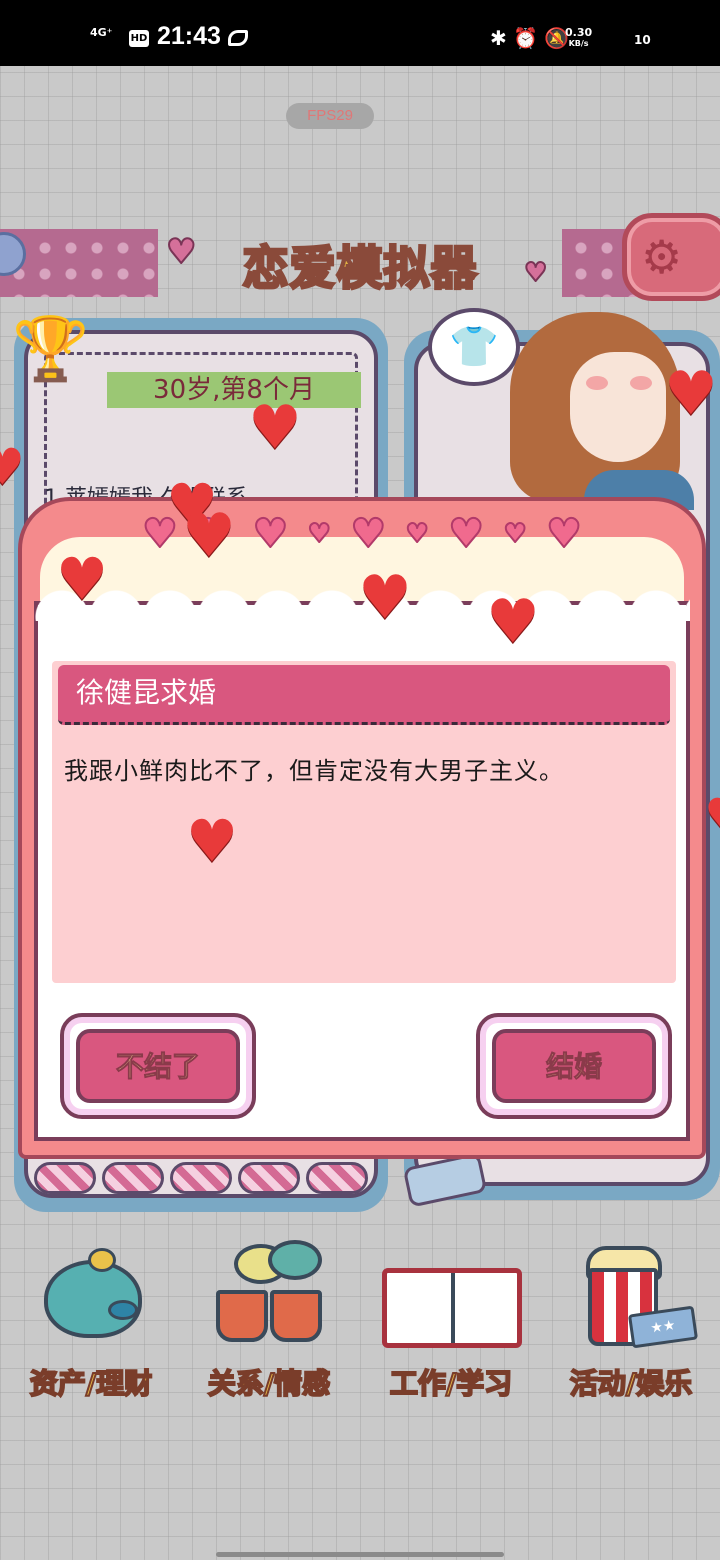 This screenshot has height=1560, width=720. Describe the element at coordinates (578, 43) in the screenshot. I see `speed-unit: KB/s` at that location.